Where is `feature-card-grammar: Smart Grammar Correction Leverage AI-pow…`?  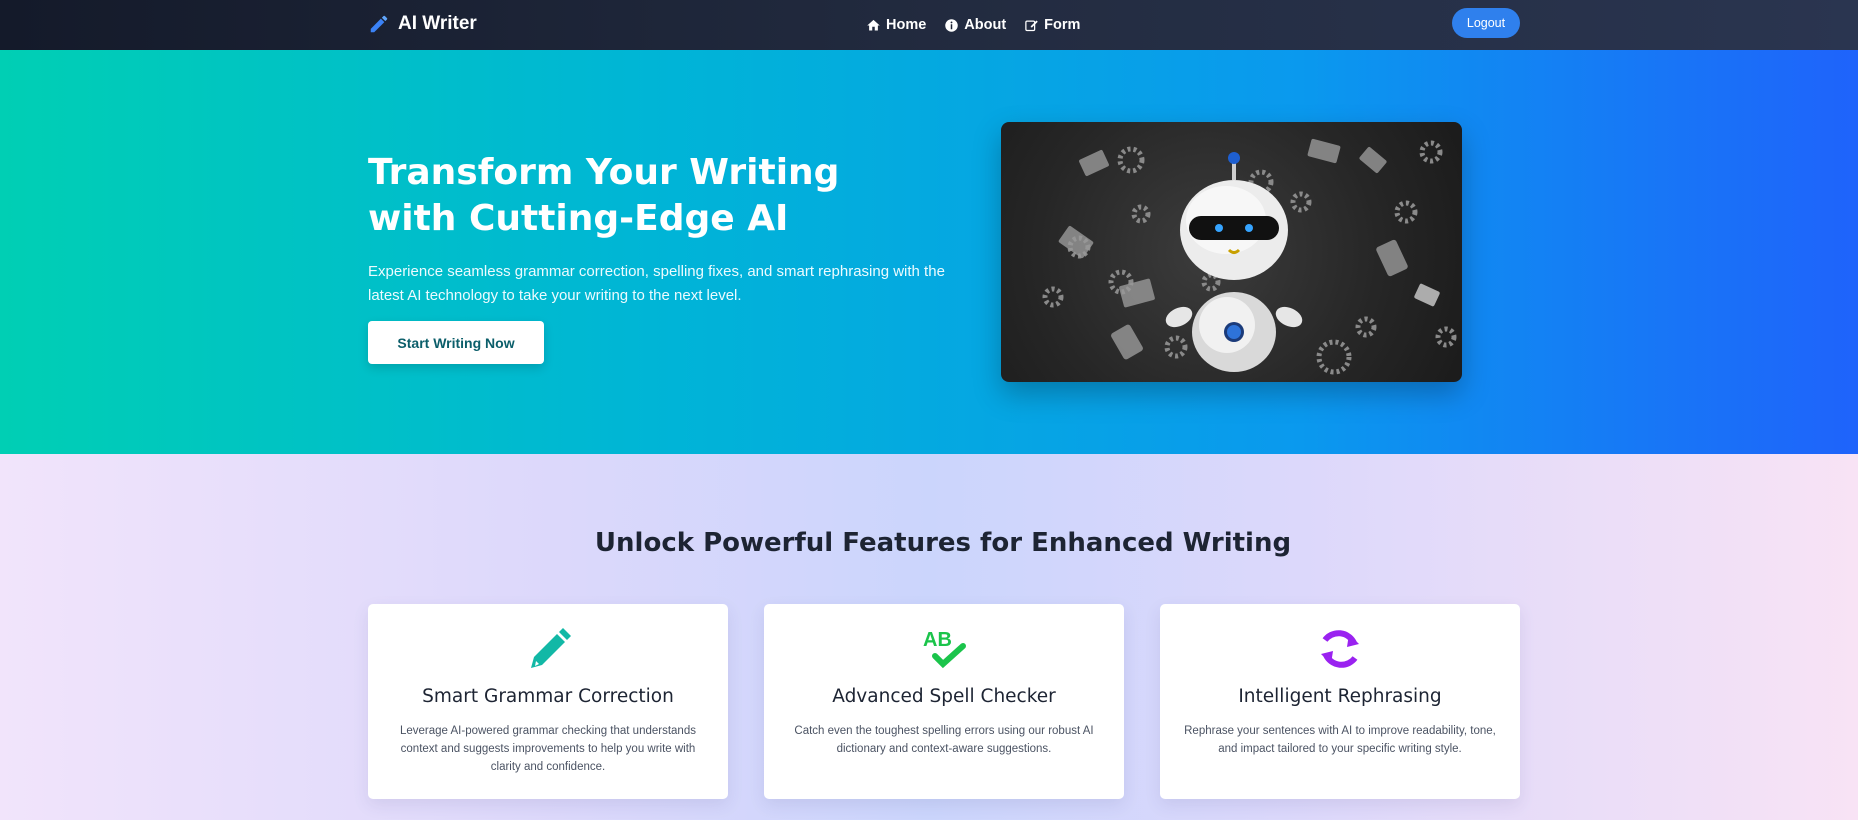
feature-card-grammar: Smart Grammar Correction Leverage AI-pow… is located at coordinates (548, 701).